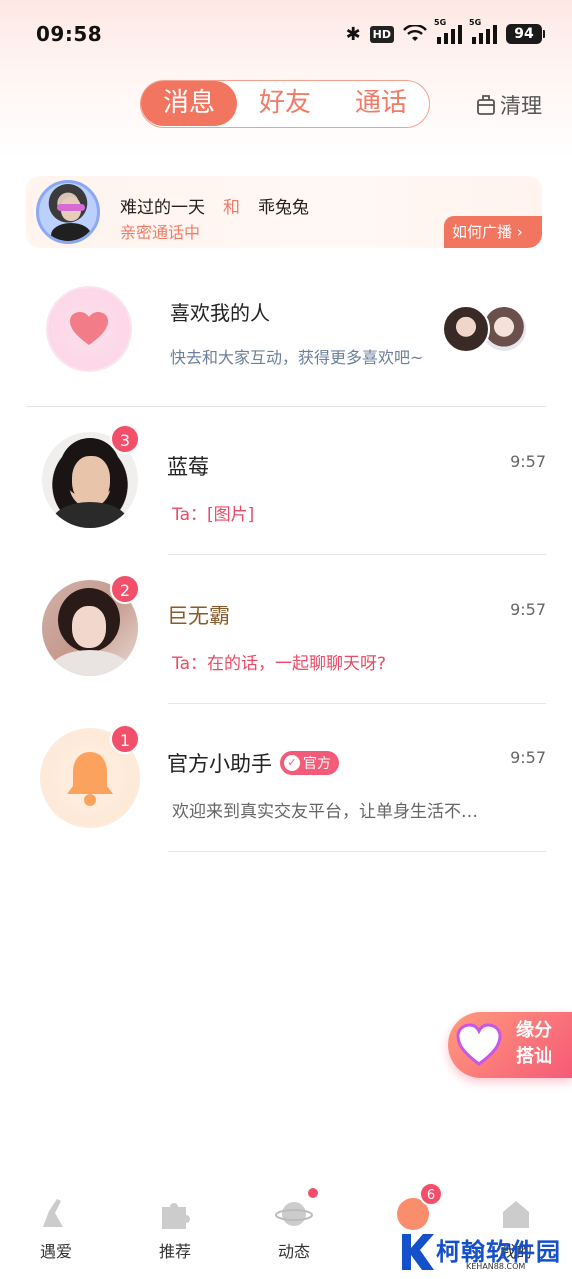 This screenshot has height=1279, width=572. Describe the element at coordinates (125, 589) in the screenshot. I see `unread-badge: 2` at that location.